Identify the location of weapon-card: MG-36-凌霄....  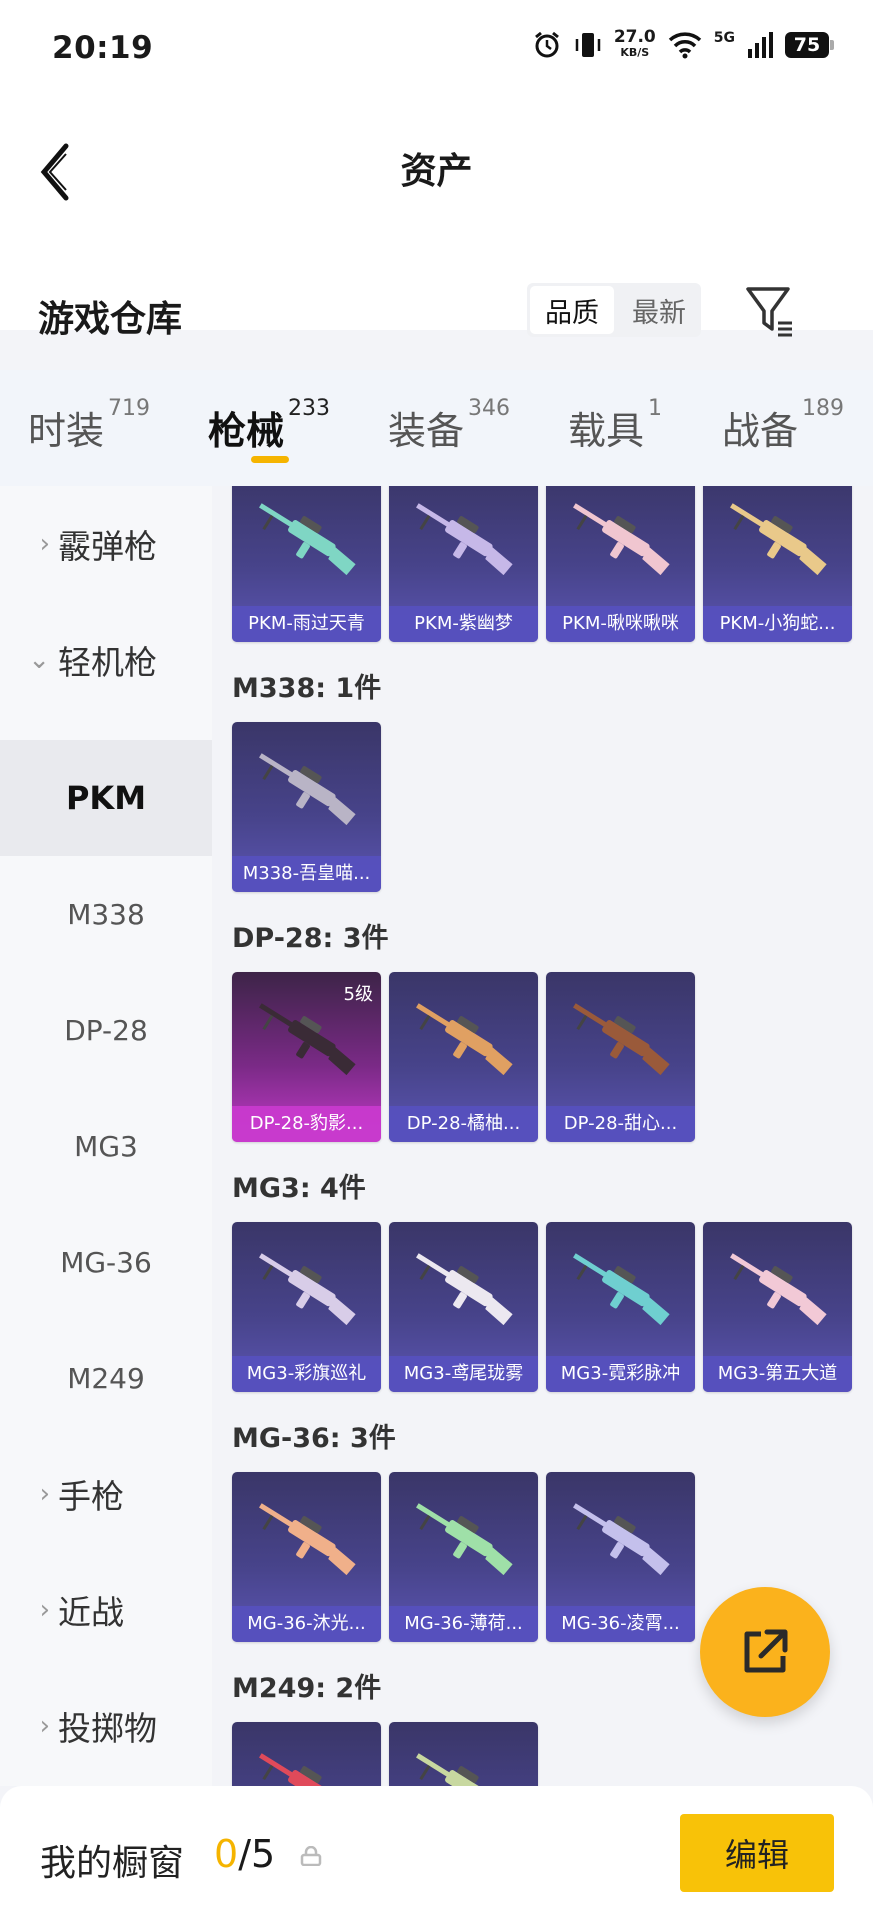
(620, 1557).